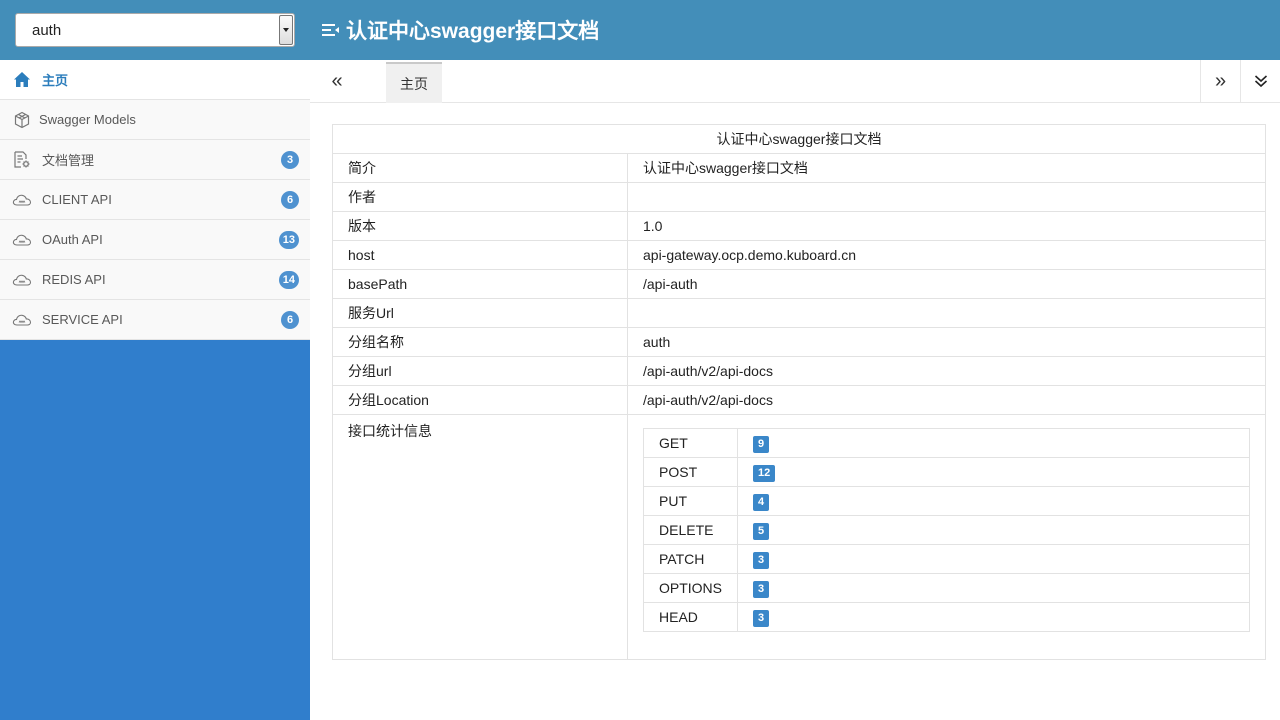 The height and width of the screenshot is (720, 1280). Describe the element at coordinates (480, 168) in the screenshot. I see `row-key: 简介` at that location.